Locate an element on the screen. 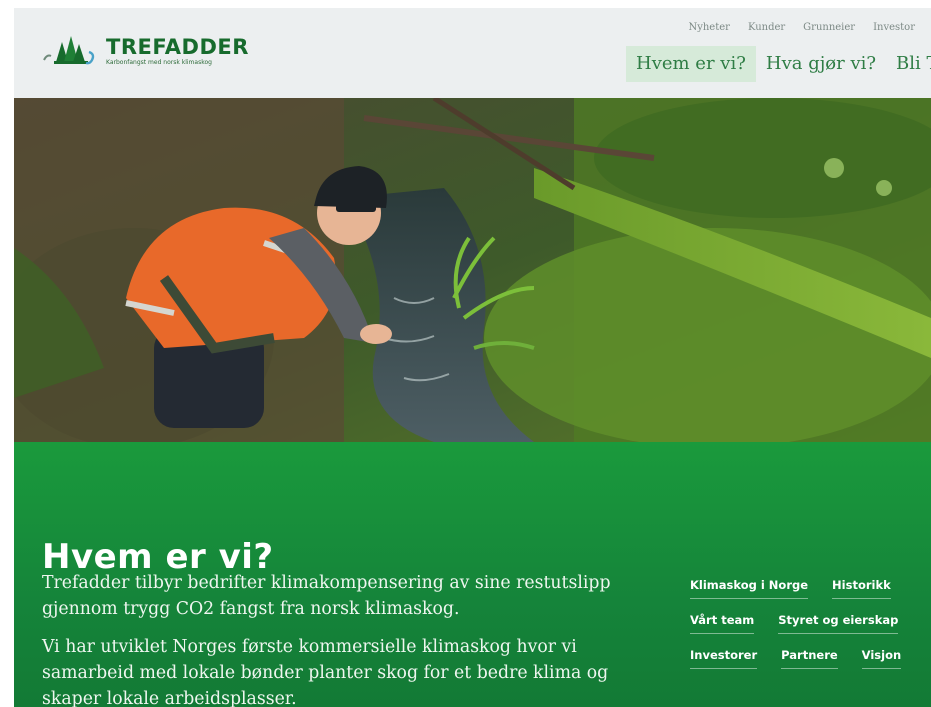 Image resolution: width=931 pixels, height=707 pixels. sublink-vart-team: Vårt team is located at coordinates (722, 623).